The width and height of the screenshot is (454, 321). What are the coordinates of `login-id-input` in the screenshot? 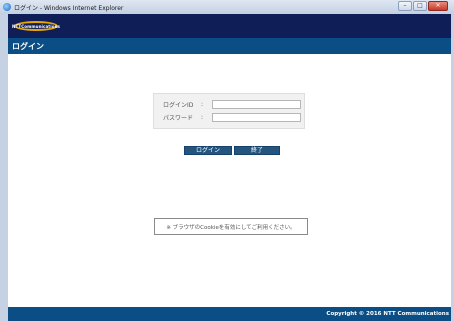 It's located at (256, 104).